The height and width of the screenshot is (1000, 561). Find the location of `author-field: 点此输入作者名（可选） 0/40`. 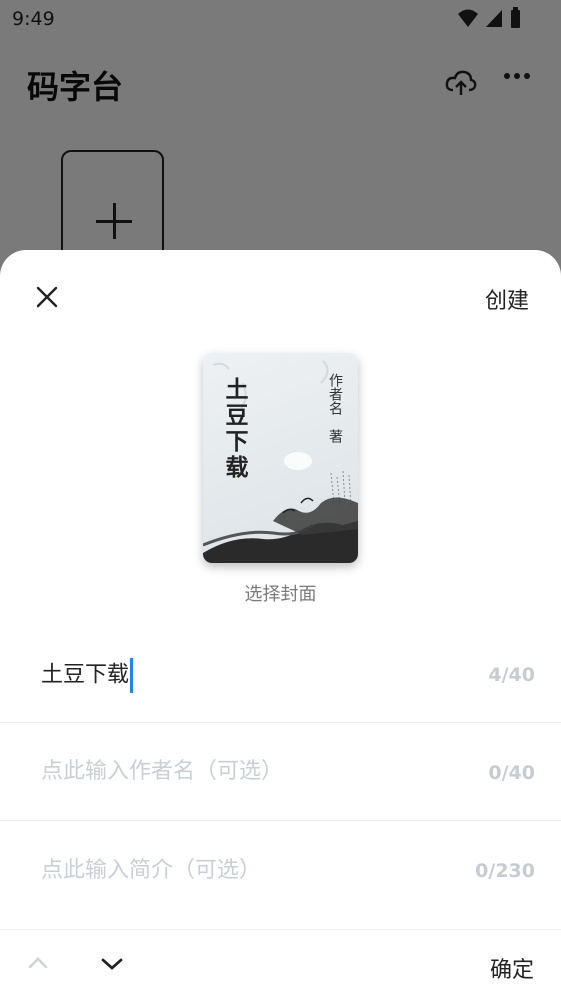

author-field: 点此输入作者名（可选） 0/40 is located at coordinates (280, 771).